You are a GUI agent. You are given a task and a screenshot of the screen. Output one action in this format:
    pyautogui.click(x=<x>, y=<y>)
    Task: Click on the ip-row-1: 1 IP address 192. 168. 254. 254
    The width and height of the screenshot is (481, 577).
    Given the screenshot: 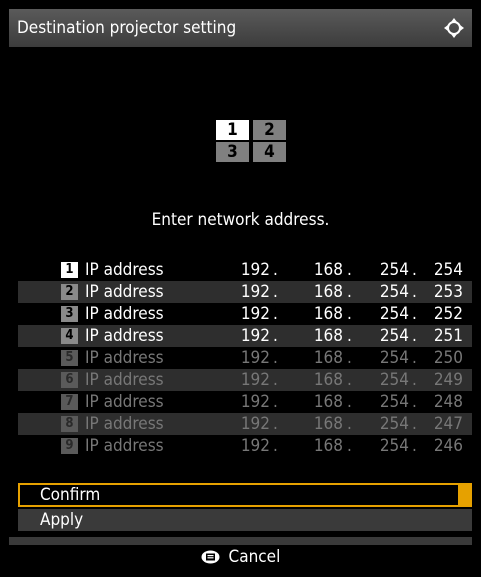 What is the action you would take?
    pyautogui.click(x=245, y=270)
    